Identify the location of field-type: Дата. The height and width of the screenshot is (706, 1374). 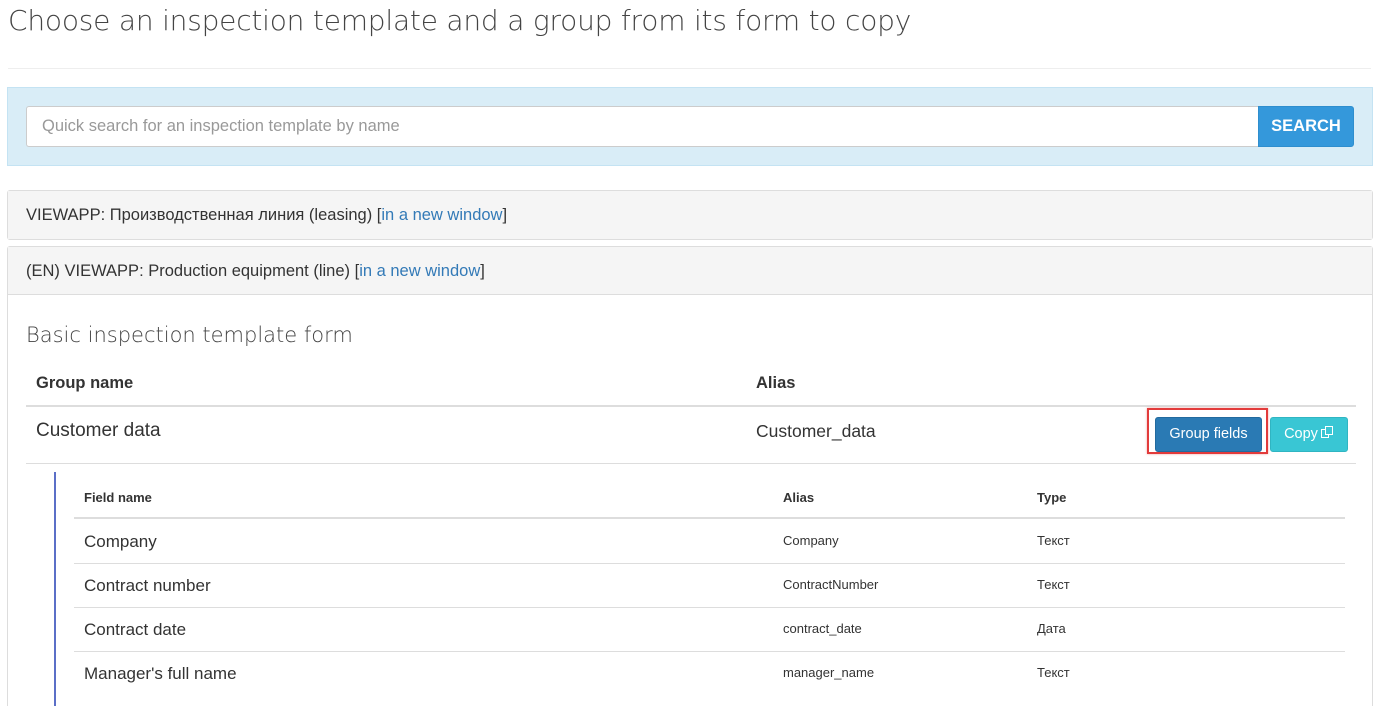
(1051, 628).